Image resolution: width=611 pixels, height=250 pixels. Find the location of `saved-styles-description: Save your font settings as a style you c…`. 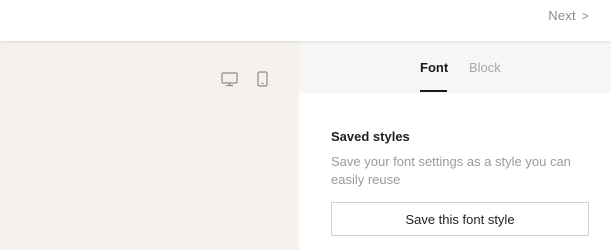

saved-styles-description: Save your font settings as a style you c… is located at coordinates (451, 170).